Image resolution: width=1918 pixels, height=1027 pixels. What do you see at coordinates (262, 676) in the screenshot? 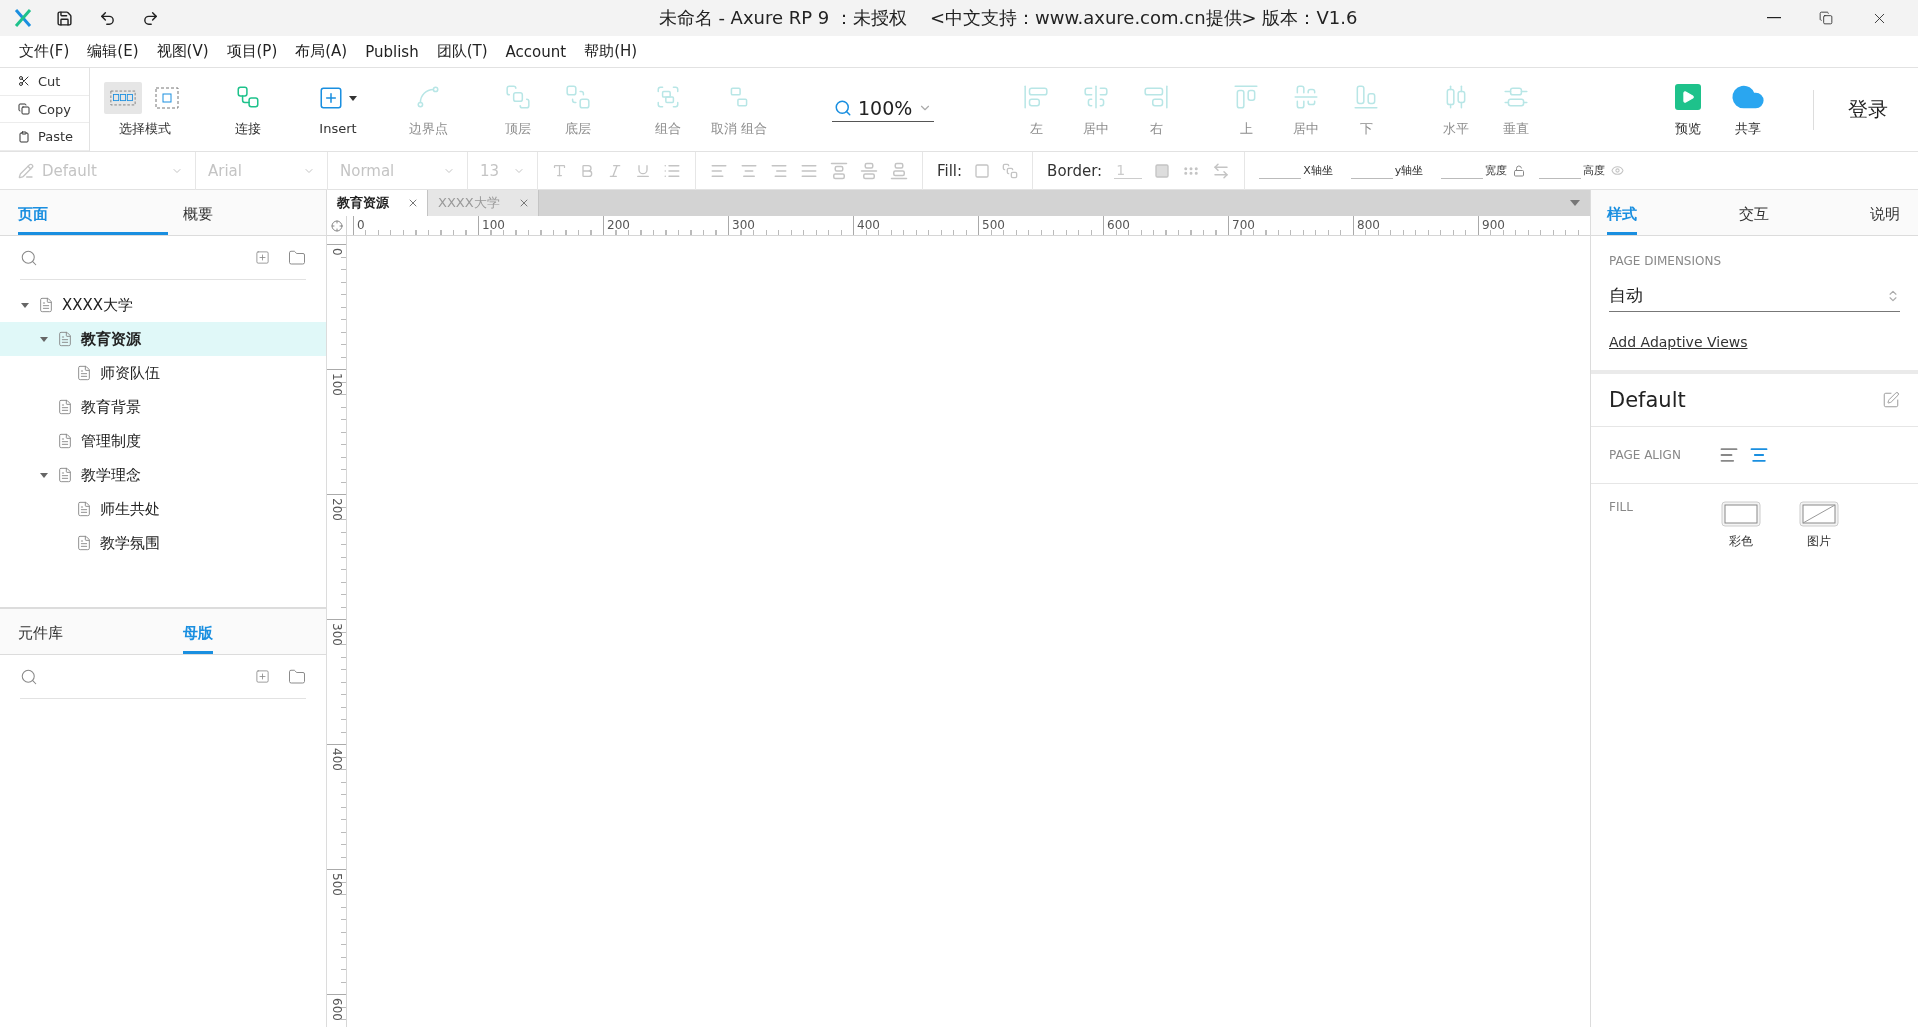
I see `add-master-icon` at bounding box center [262, 676].